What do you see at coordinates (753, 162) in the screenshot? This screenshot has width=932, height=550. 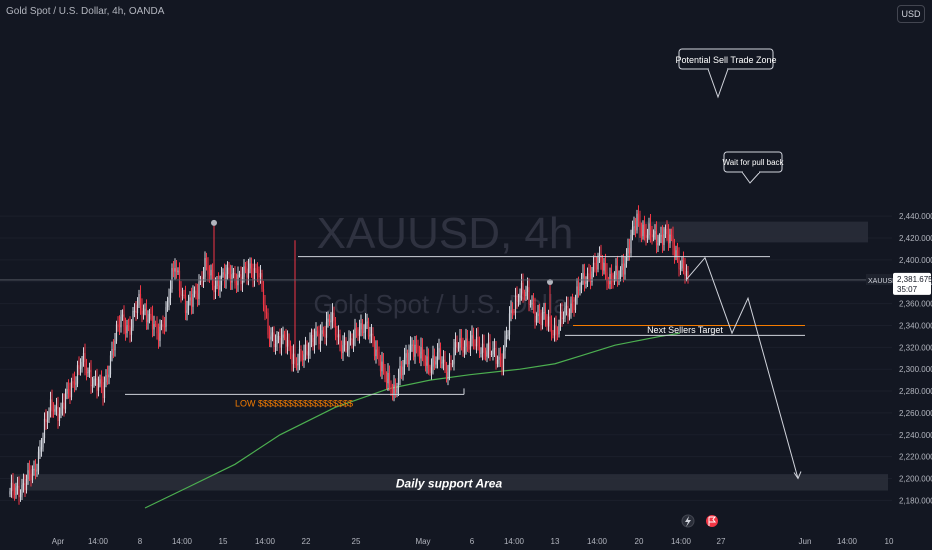 I see `pullback-callout-text: Wait for pull back` at bounding box center [753, 162].